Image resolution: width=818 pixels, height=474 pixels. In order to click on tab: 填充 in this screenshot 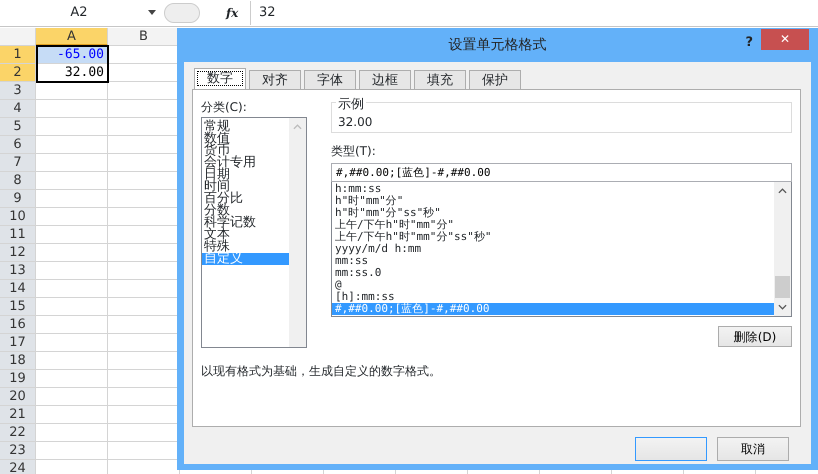, I will do `click(440, 79)`.